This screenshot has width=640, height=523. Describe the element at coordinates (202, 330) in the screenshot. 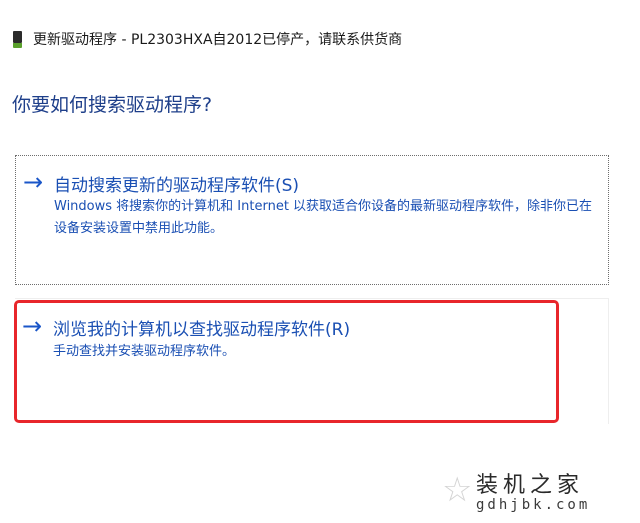

I see `browse-computer-title: 浏览我的计算机以查找驱动程序软件(R)` at that location.